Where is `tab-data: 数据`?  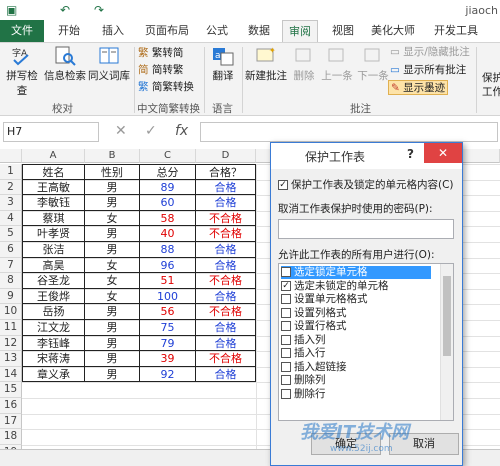 tab-data: 数据 is located at coordinates (259, 31).